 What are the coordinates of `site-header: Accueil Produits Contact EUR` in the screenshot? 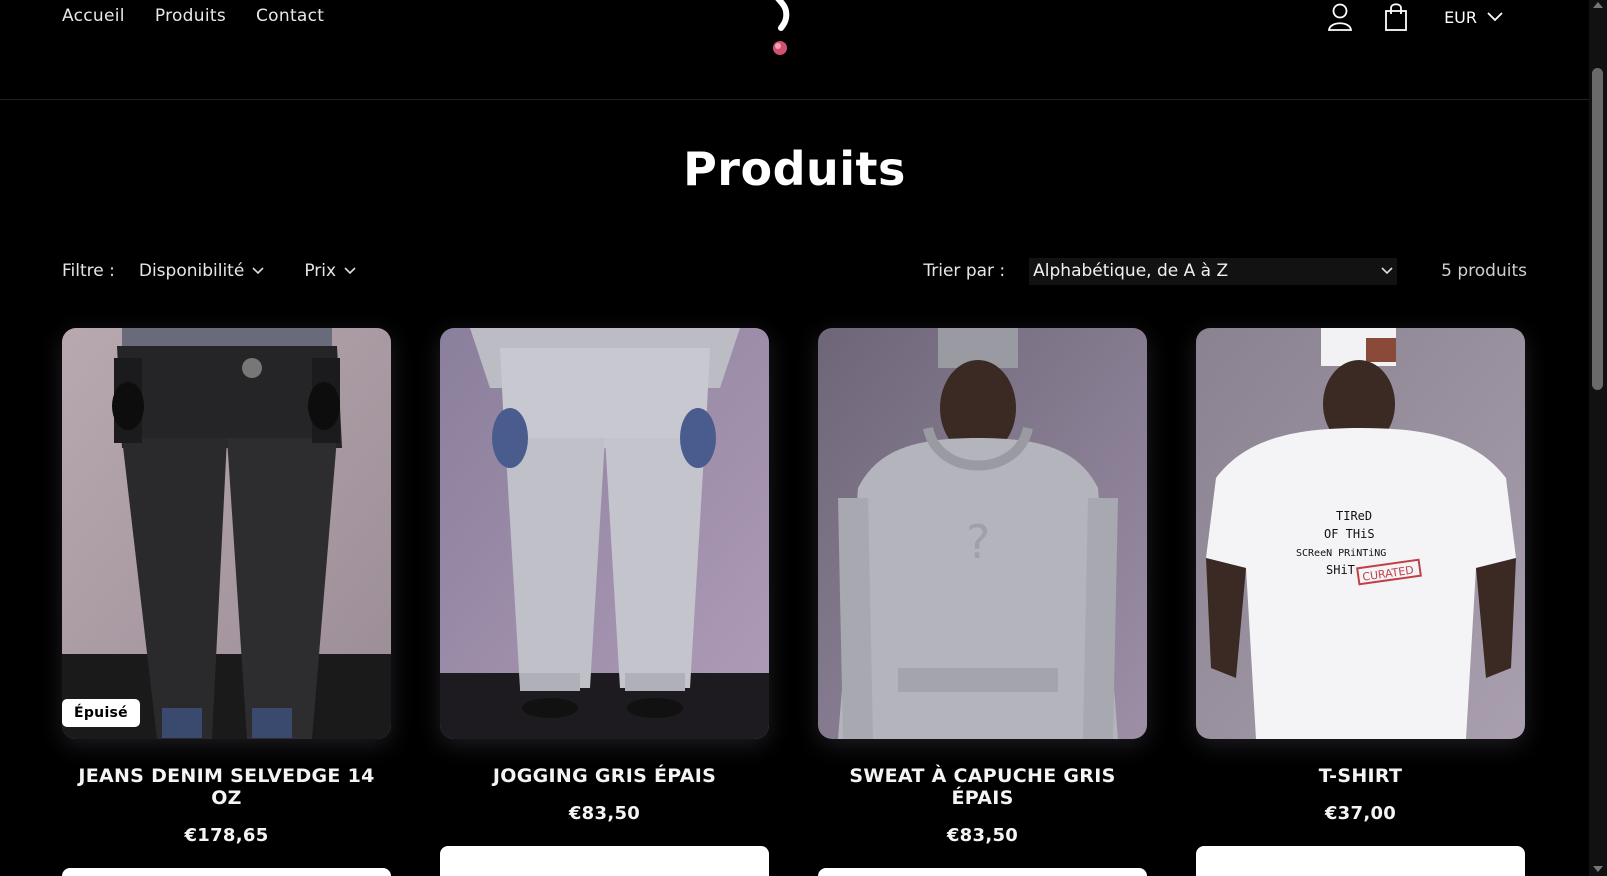 It's located at (794, 50).